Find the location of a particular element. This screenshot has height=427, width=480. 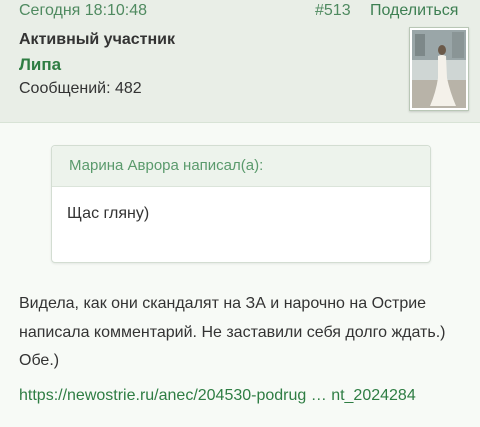

username: Липа is located at coordinates (40, 65).